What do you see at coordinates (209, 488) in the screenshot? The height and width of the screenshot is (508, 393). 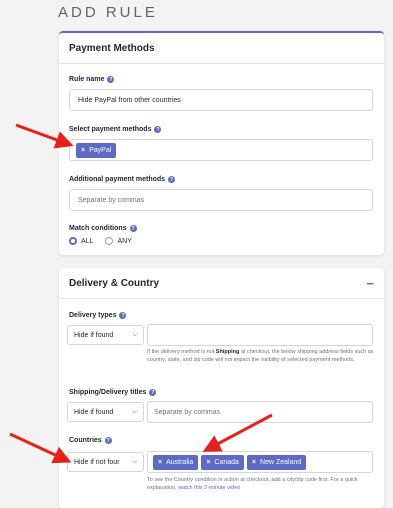 I see `video-link: watch this 2-minute video` at bounding box center [209, 488].